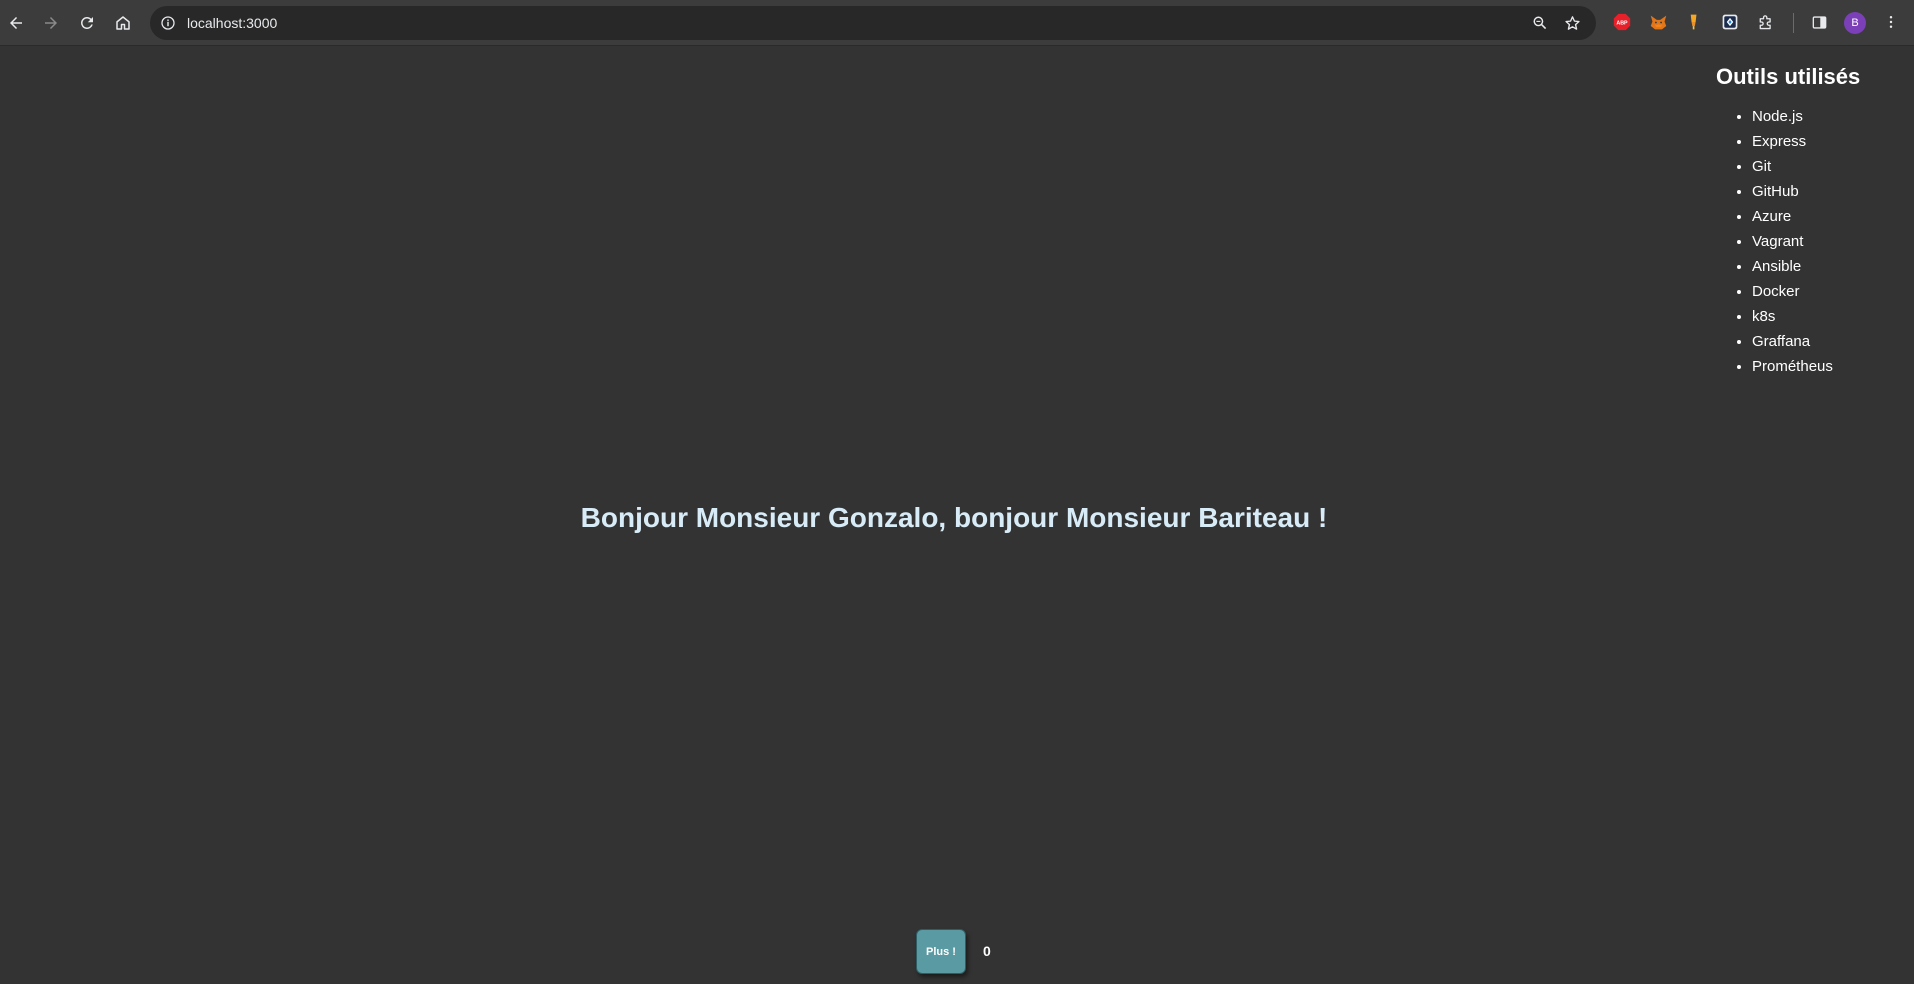  Describe the element at coordinates (1730, 22) in the screenshot. I see `dev-extension-icon` at that location.